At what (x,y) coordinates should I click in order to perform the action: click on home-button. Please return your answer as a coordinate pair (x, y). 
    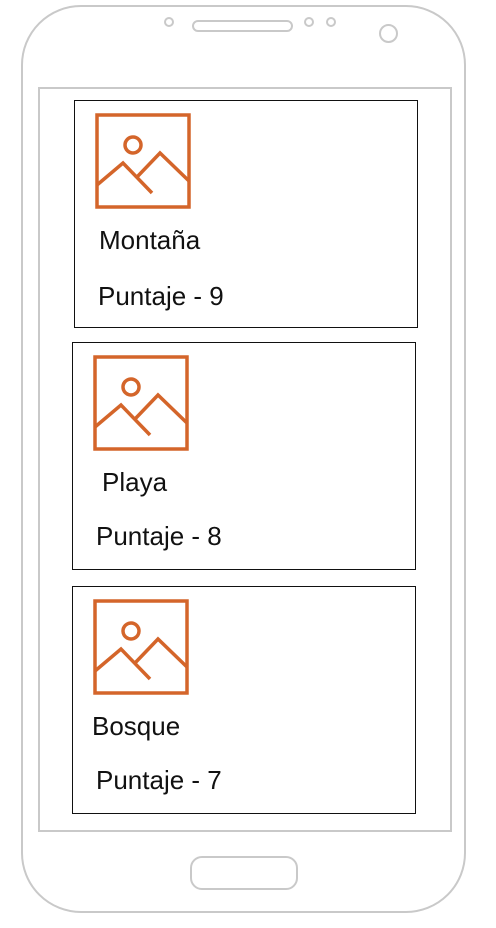
    Looking at the image, I should click on (244, 873).